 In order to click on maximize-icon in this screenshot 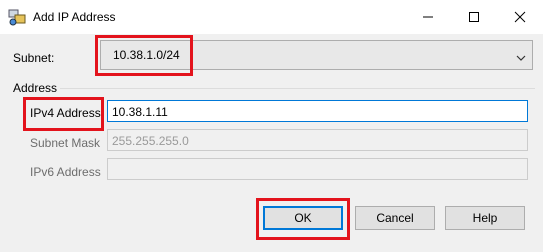, I will do `click(474, 17)`.